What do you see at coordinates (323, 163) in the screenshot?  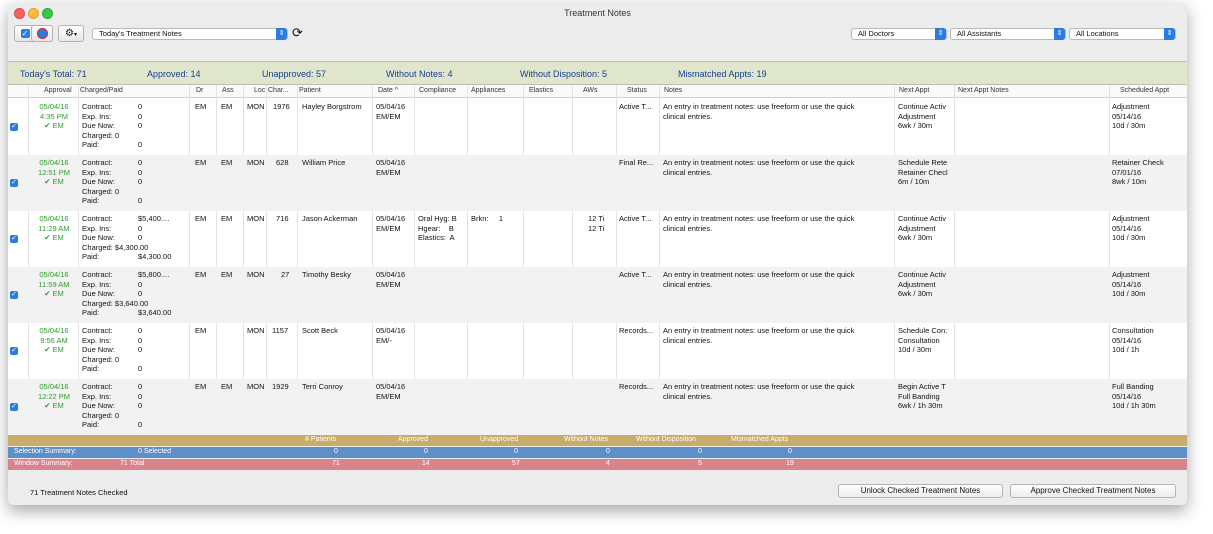 I see `patient-cell: William Price` at bounding box center [323, 163].